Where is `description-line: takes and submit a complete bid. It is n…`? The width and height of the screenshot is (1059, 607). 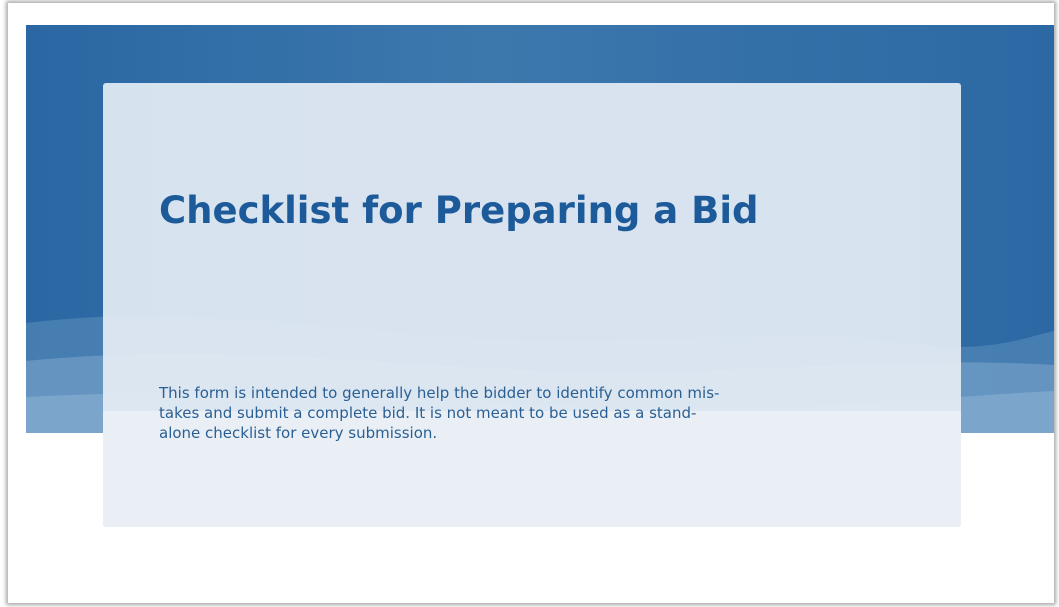
description-line: takes and submit a complete bid. It is n… is located at coordinates (428, 413).